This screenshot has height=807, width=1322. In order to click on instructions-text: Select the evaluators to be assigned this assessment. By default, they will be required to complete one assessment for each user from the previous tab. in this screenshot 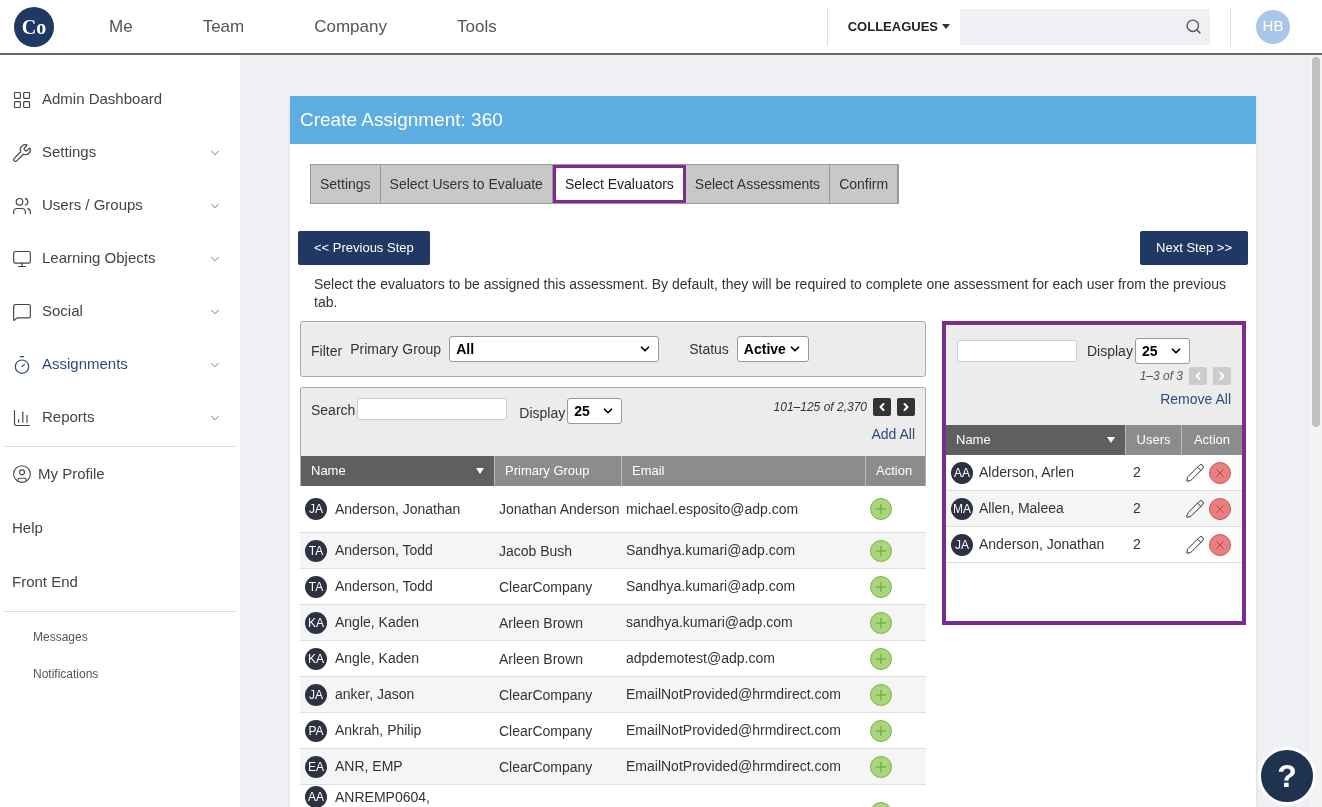, I will do `click(770, 293)`.